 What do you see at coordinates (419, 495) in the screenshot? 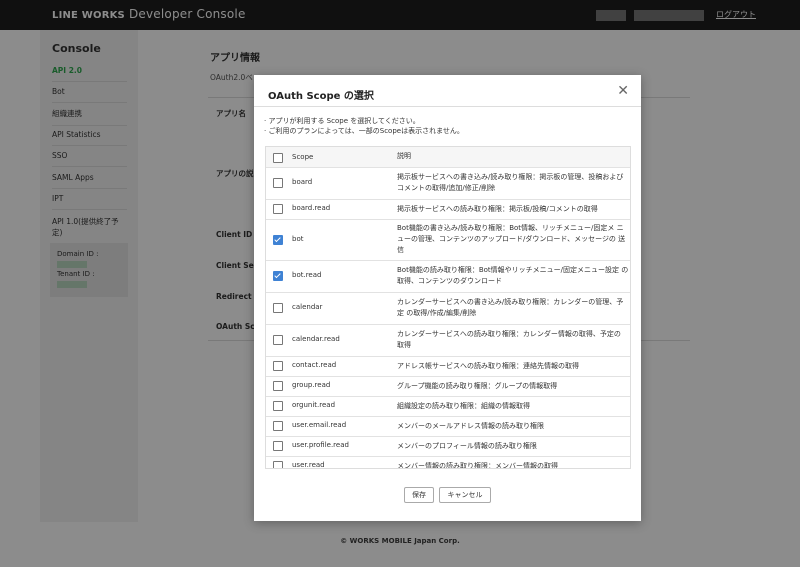
I see `save-button: 保存` at bounding box center [419, 495].